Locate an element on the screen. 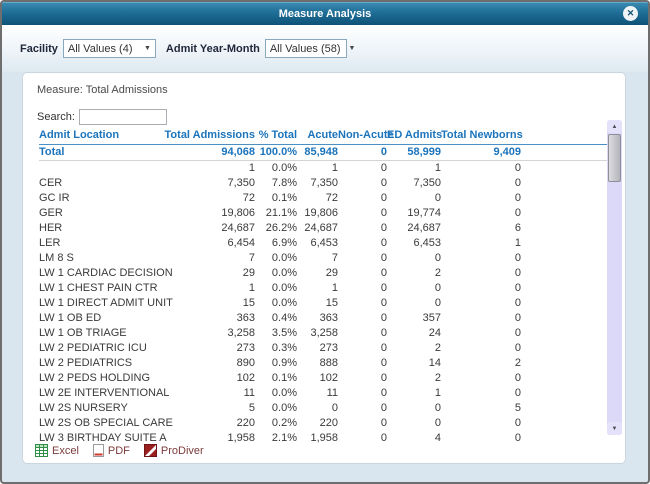 Image resolution: width=650 pixels, height=484 pixels. chevron-down-icon: ▼ is located at coordinates (352, 48).